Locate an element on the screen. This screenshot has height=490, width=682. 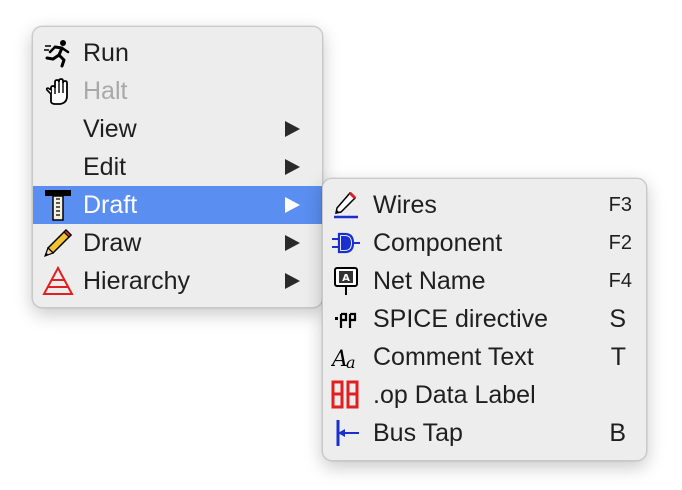
shortcut-label: T is located at coordinates (618, 357).